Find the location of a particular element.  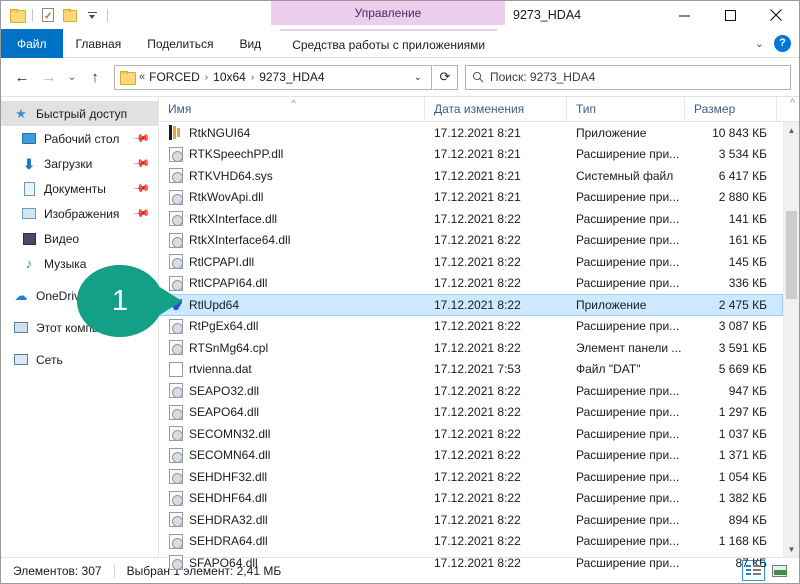

new-folder-icon is located at coordinates (70, 15).